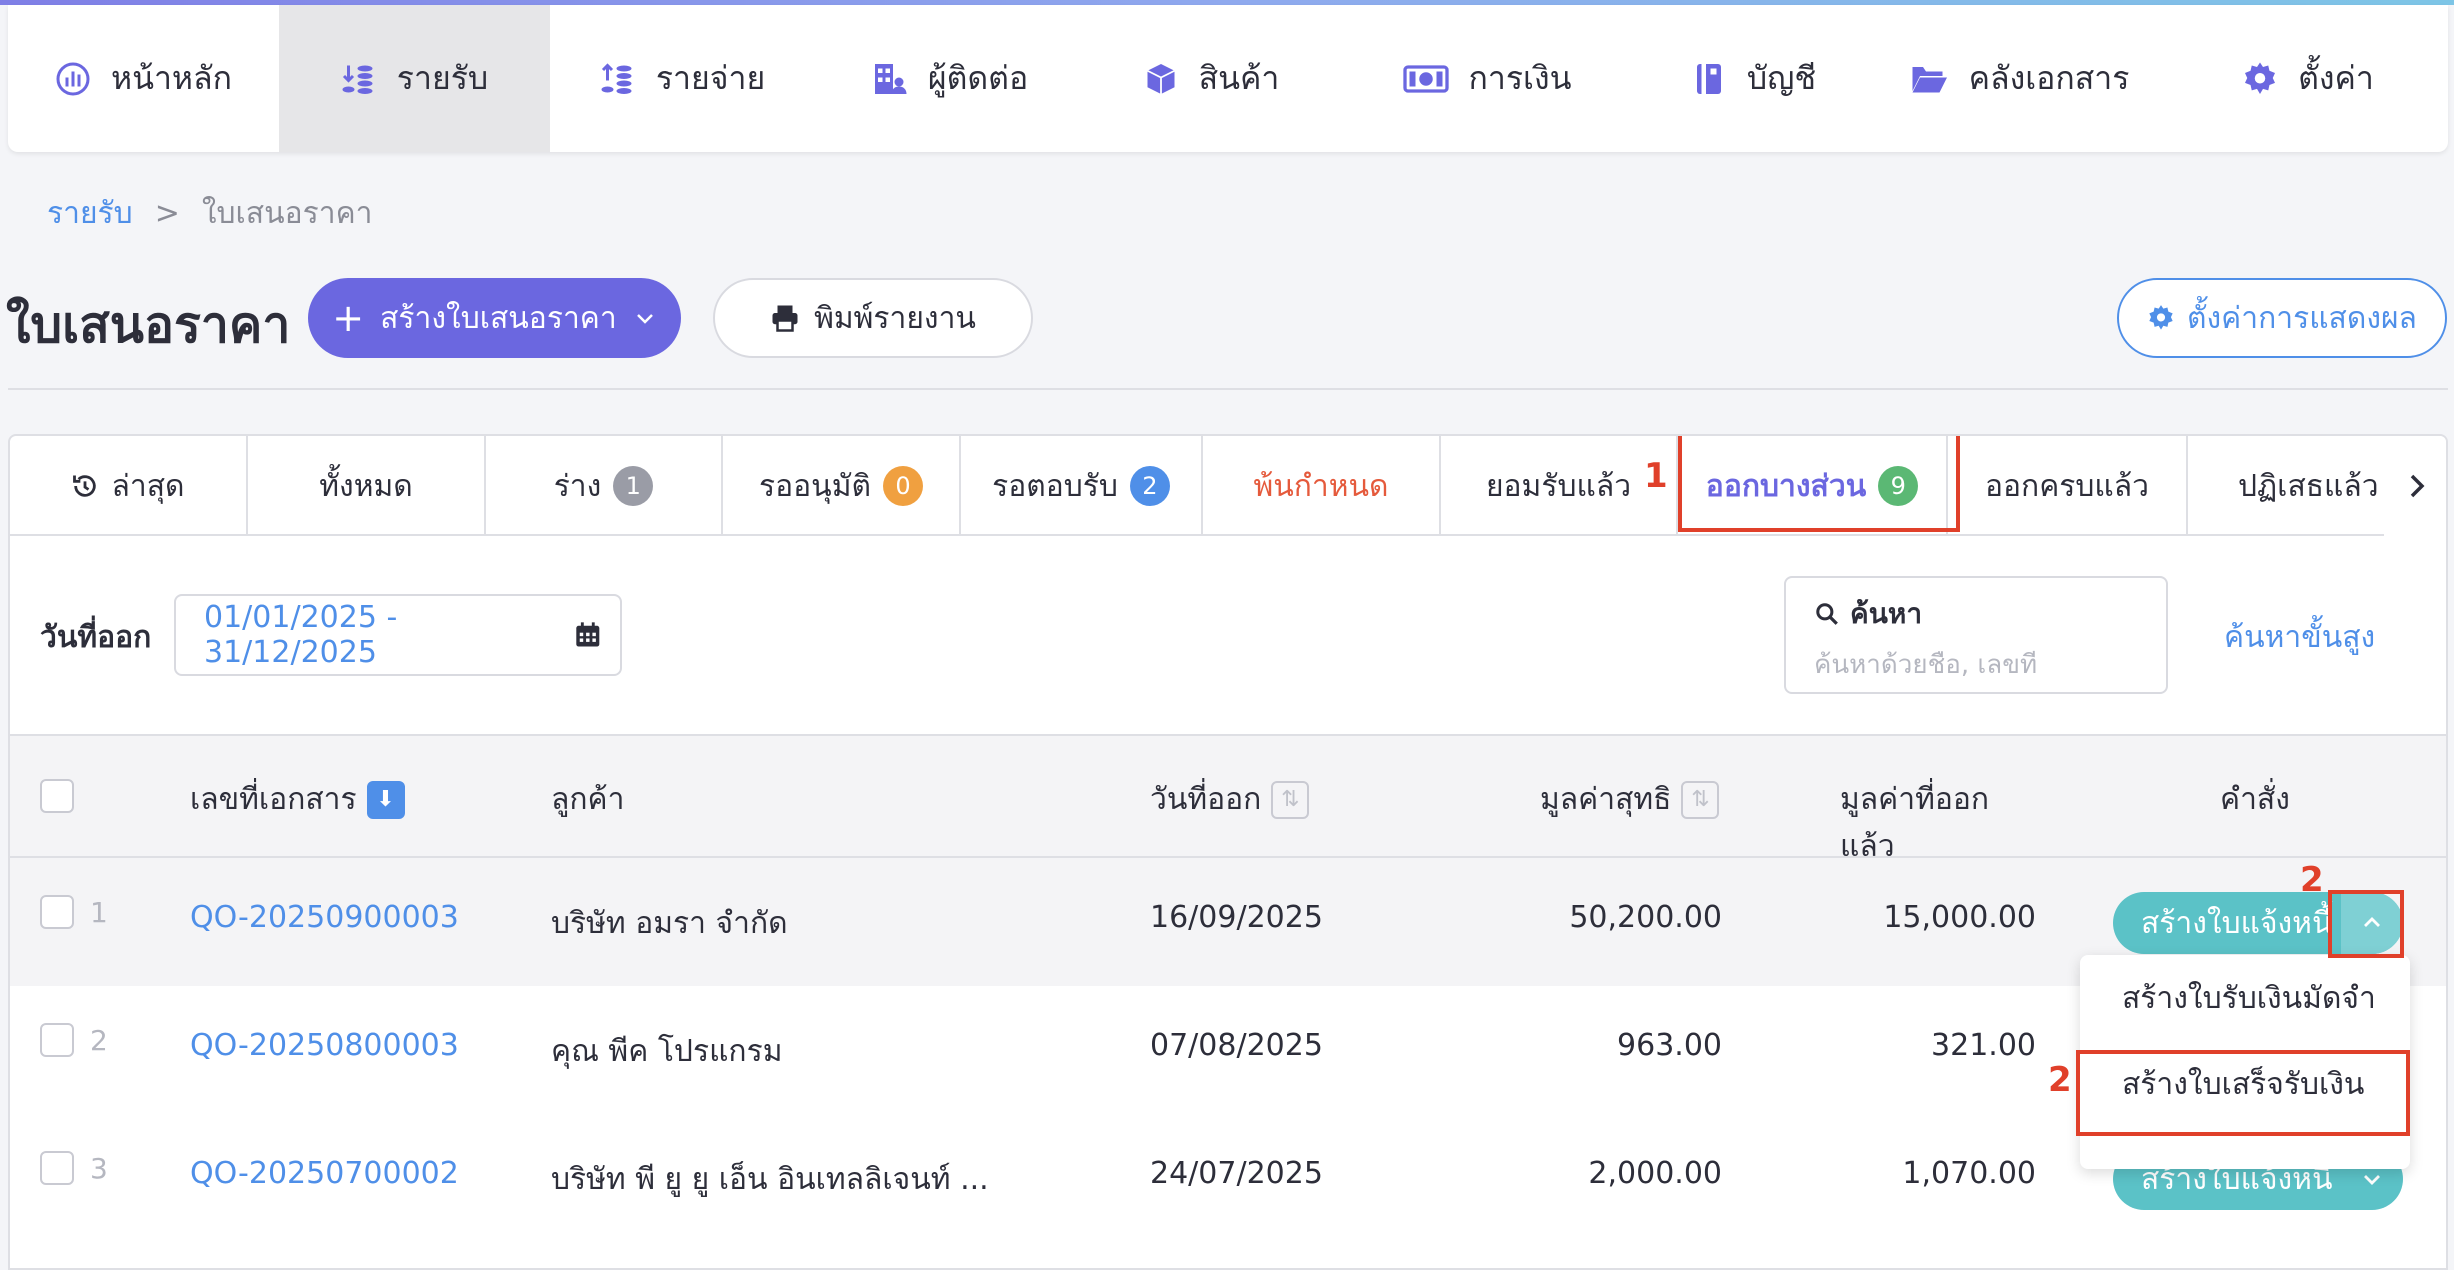 The height and width of the screenshot is (1270, 2454). What do you see at coordinates (171, 78) in the screenshot?
I see `nav-item-label: หน้าหลัก` at bounding box center [171, 78].